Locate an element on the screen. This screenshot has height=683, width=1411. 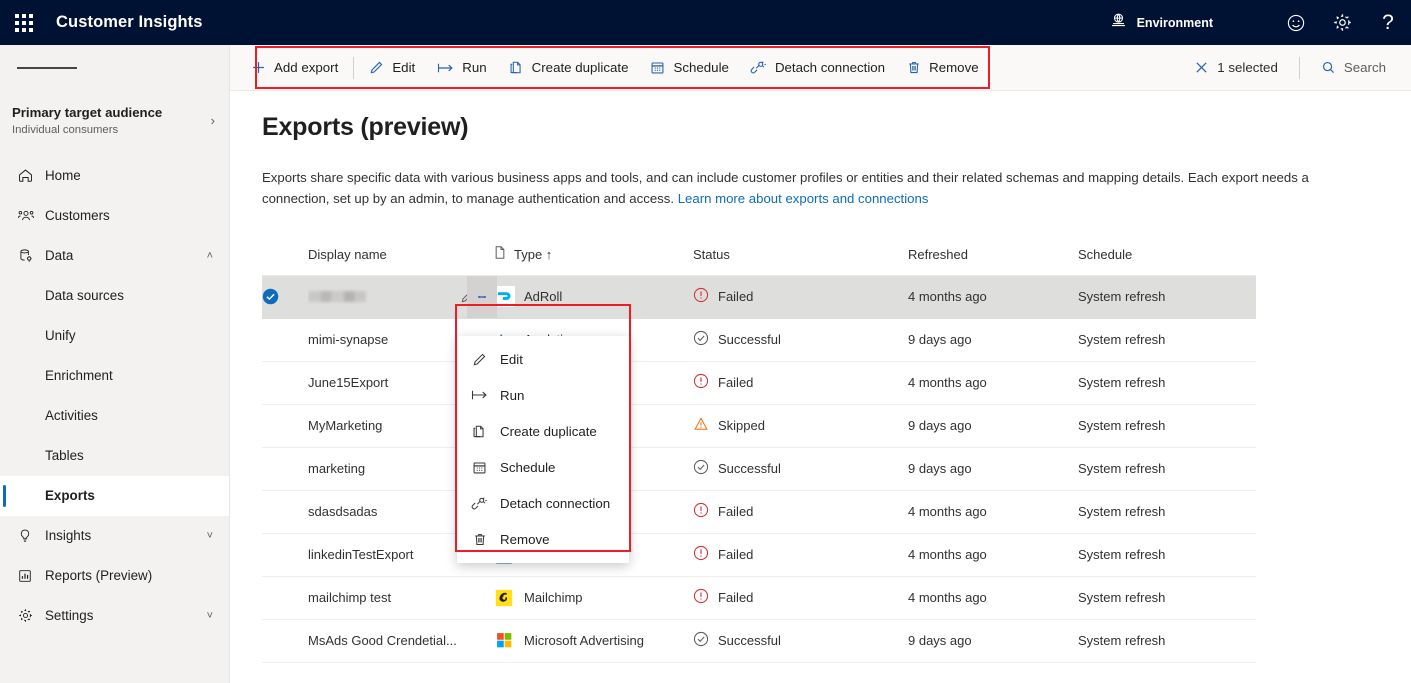
sidebar-item-insights: Insights ˅ is located at coordinates (114, 536).